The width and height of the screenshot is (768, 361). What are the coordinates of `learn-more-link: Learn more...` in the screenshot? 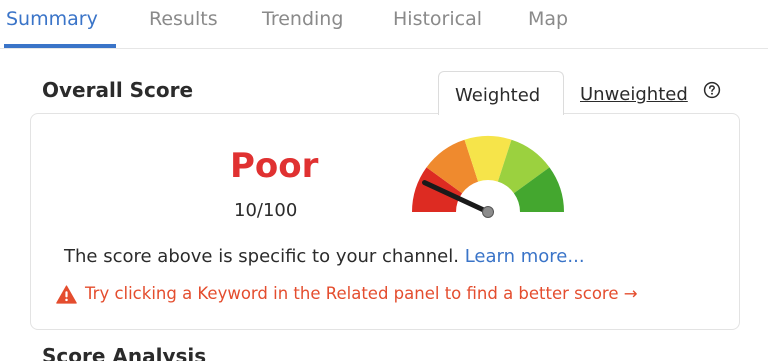 It's located at (525, 256).